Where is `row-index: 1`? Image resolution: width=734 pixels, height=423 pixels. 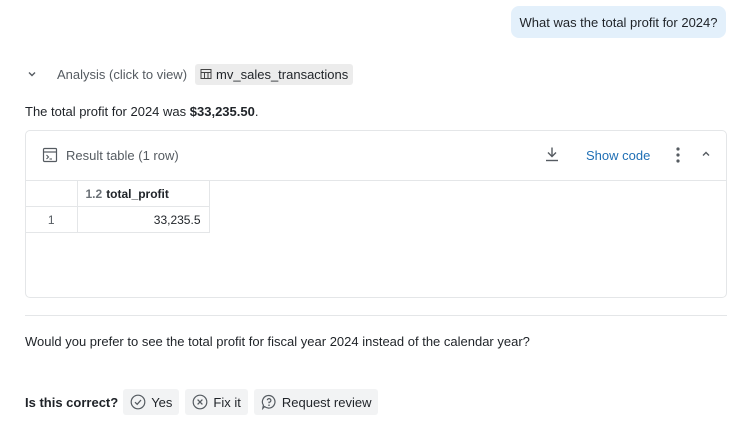
row-index: 1 is located at coordinates (52, 219).